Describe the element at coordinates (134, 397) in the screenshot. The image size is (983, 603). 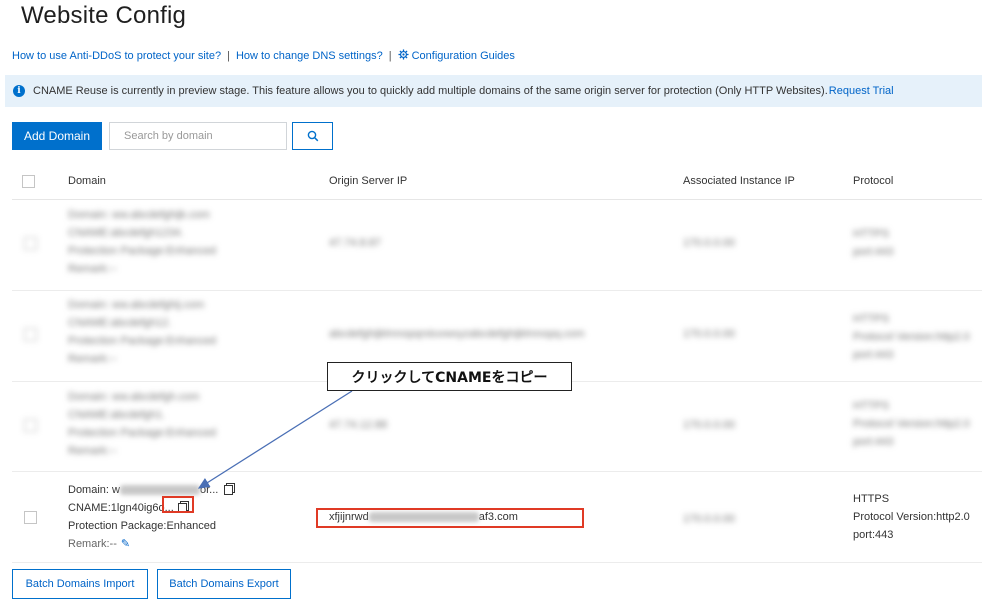
I see `domain-line: Domain: ww.abcdefgh.com` at that location.